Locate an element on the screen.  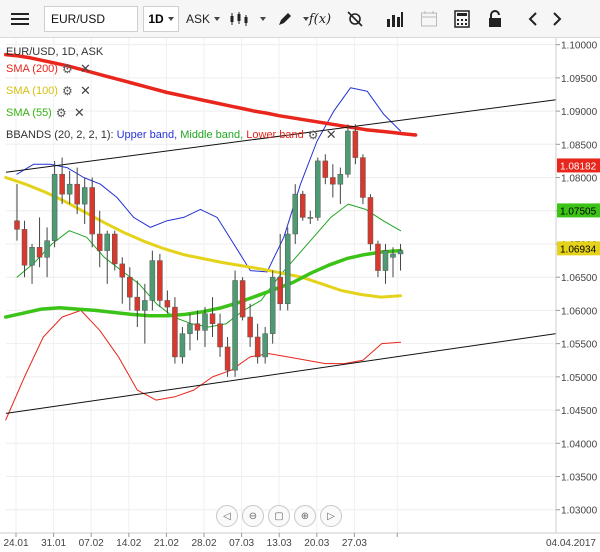
y-tick-label: 1.09500 is located at coordinates (579, 79).